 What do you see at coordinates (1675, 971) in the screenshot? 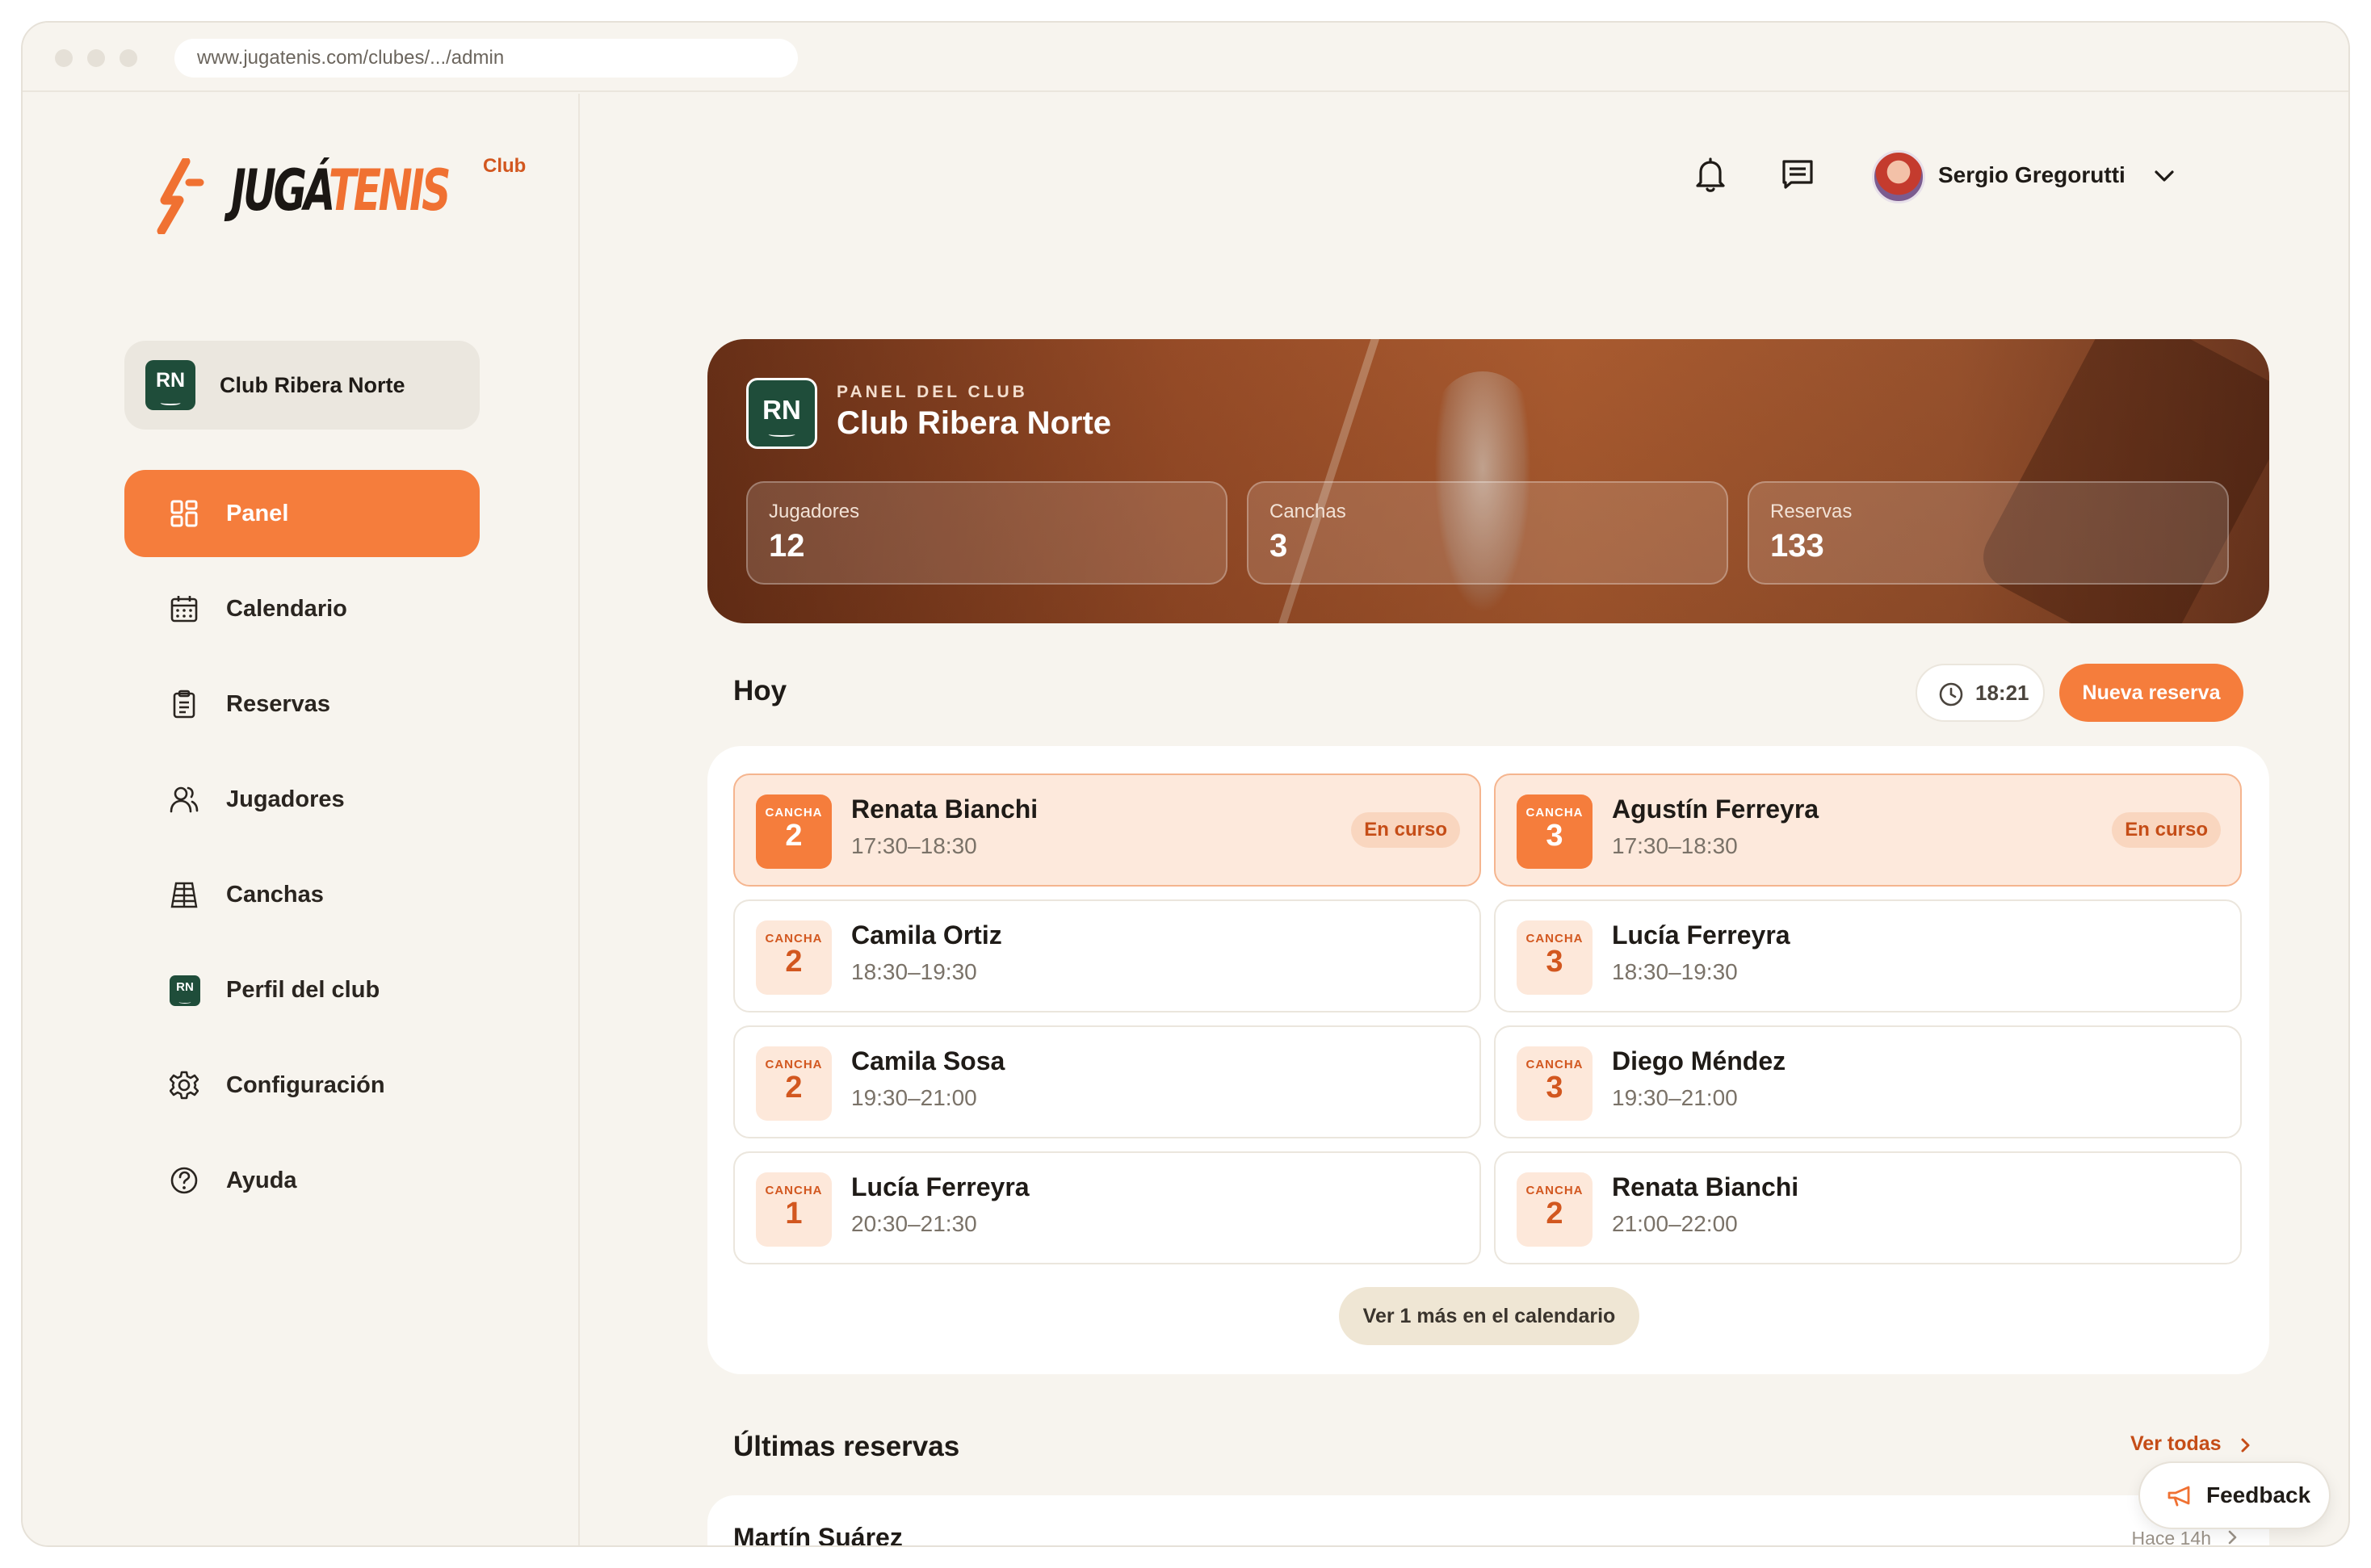
I see `booking-time: 18:30–19:30` at bounding box center [1675, 971].